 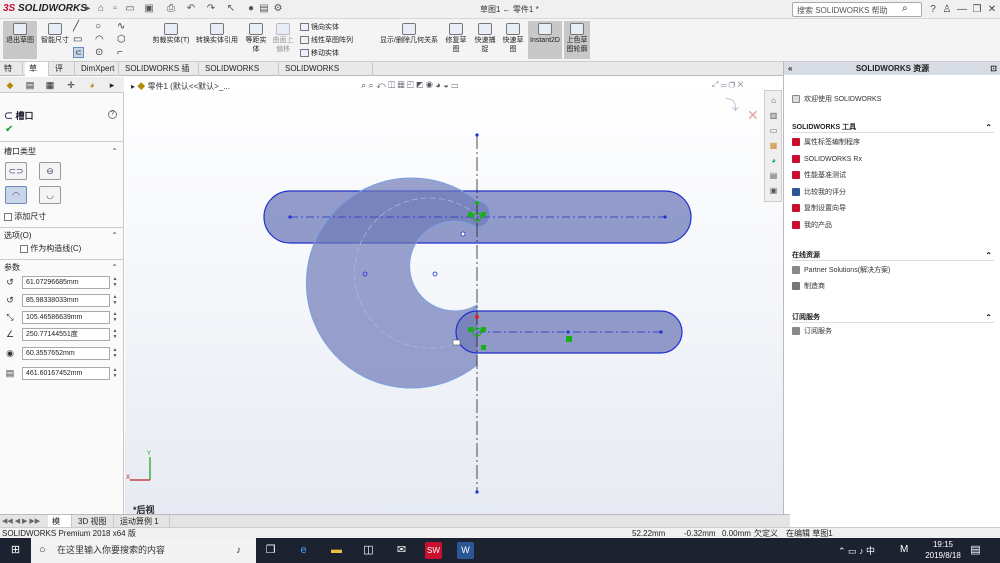 What do you see at coordinates (545, 40) in the screenshot?
I see `instant2d-button: Instant2D` at bounding box center [545, 40].